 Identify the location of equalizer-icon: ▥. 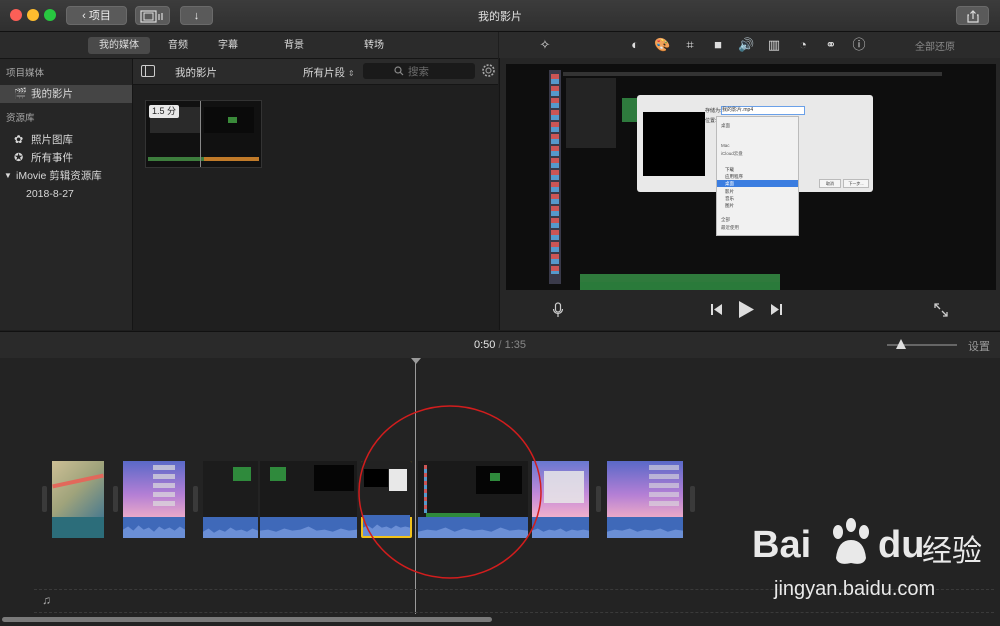
(774, 45).